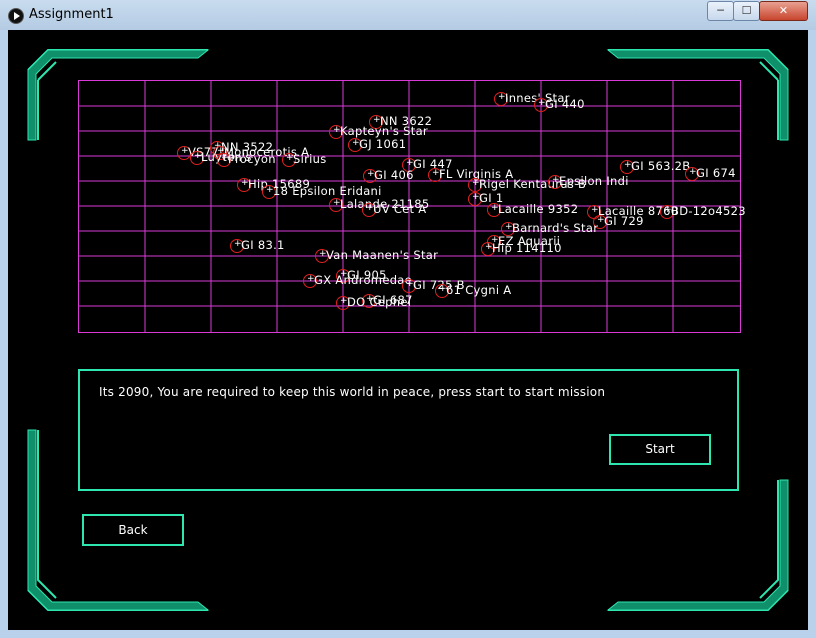 The width and height of the screenshot is (816, 638). I want to click on star-label: GI 406, so click(394, 175).